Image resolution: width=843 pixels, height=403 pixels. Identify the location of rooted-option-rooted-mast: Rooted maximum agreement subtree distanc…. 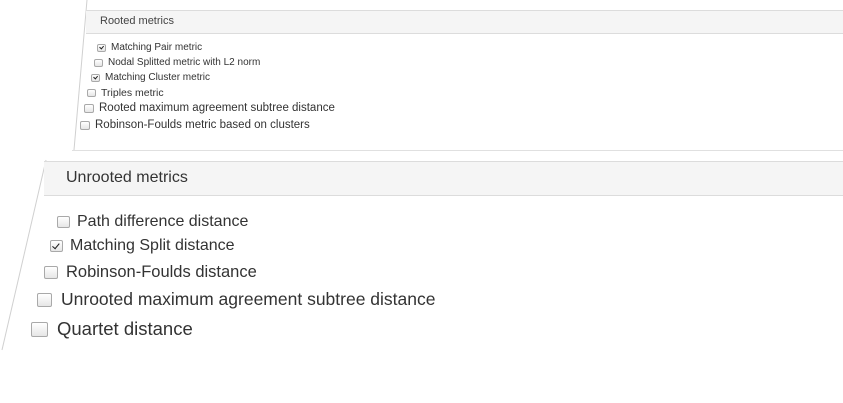
(209, 108).